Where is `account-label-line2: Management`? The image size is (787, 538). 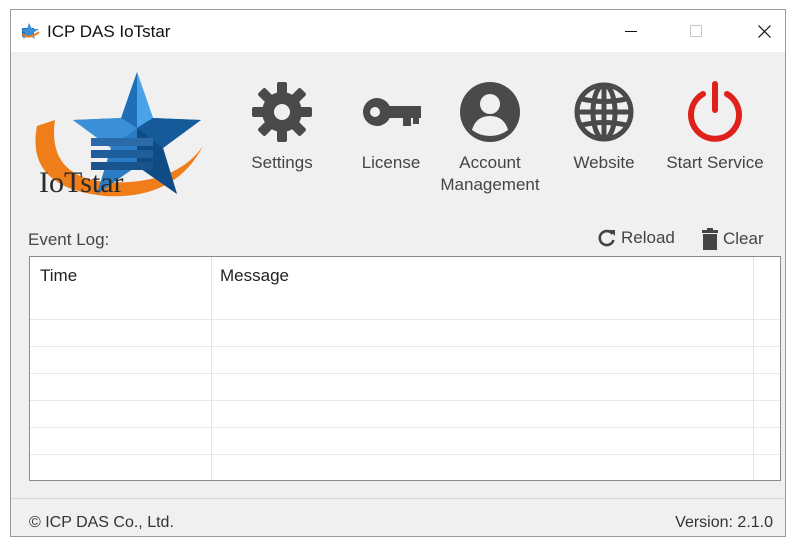 account-label-line2: Management is located at coordinates (490, 184).